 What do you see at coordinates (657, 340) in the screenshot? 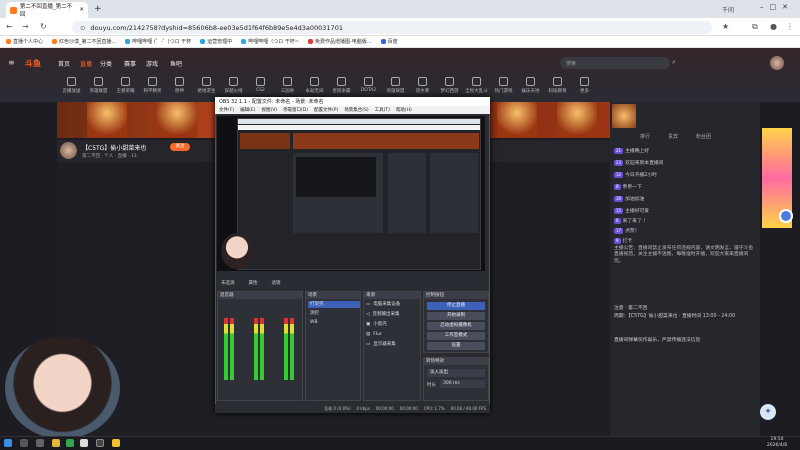
I see `chat-footer-note: 直播间弹幕仅作娱乐，严禁传播违法信息` at bounding box center [657, 340].